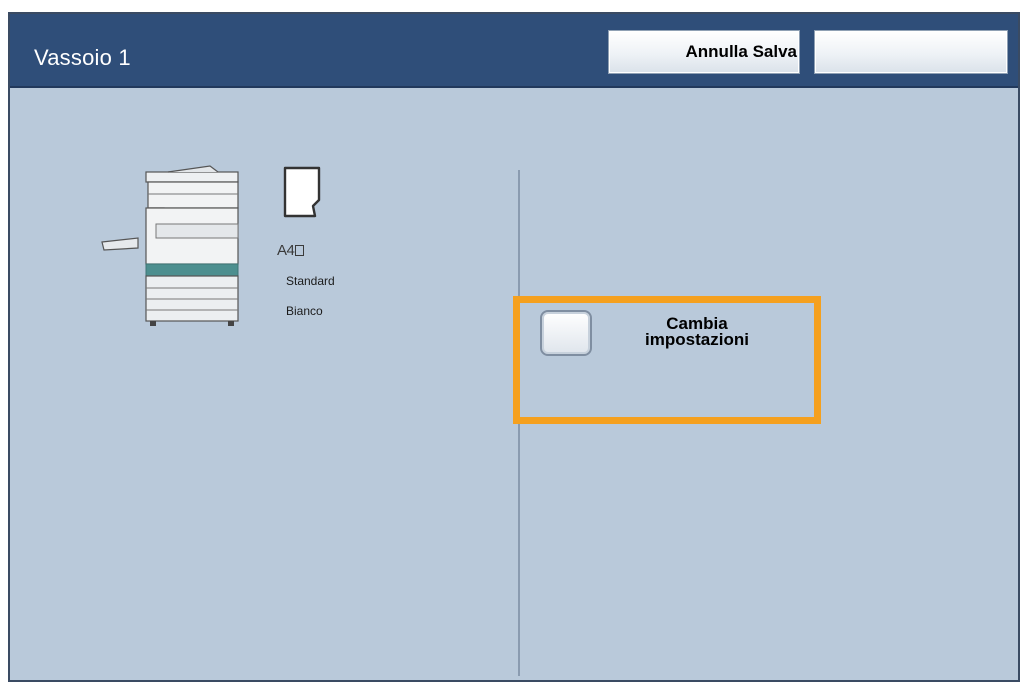 The height and width of the screenshot is (690, 1031). I want to click on cancel-save-button: Annulla Salva, so click(704, 52).